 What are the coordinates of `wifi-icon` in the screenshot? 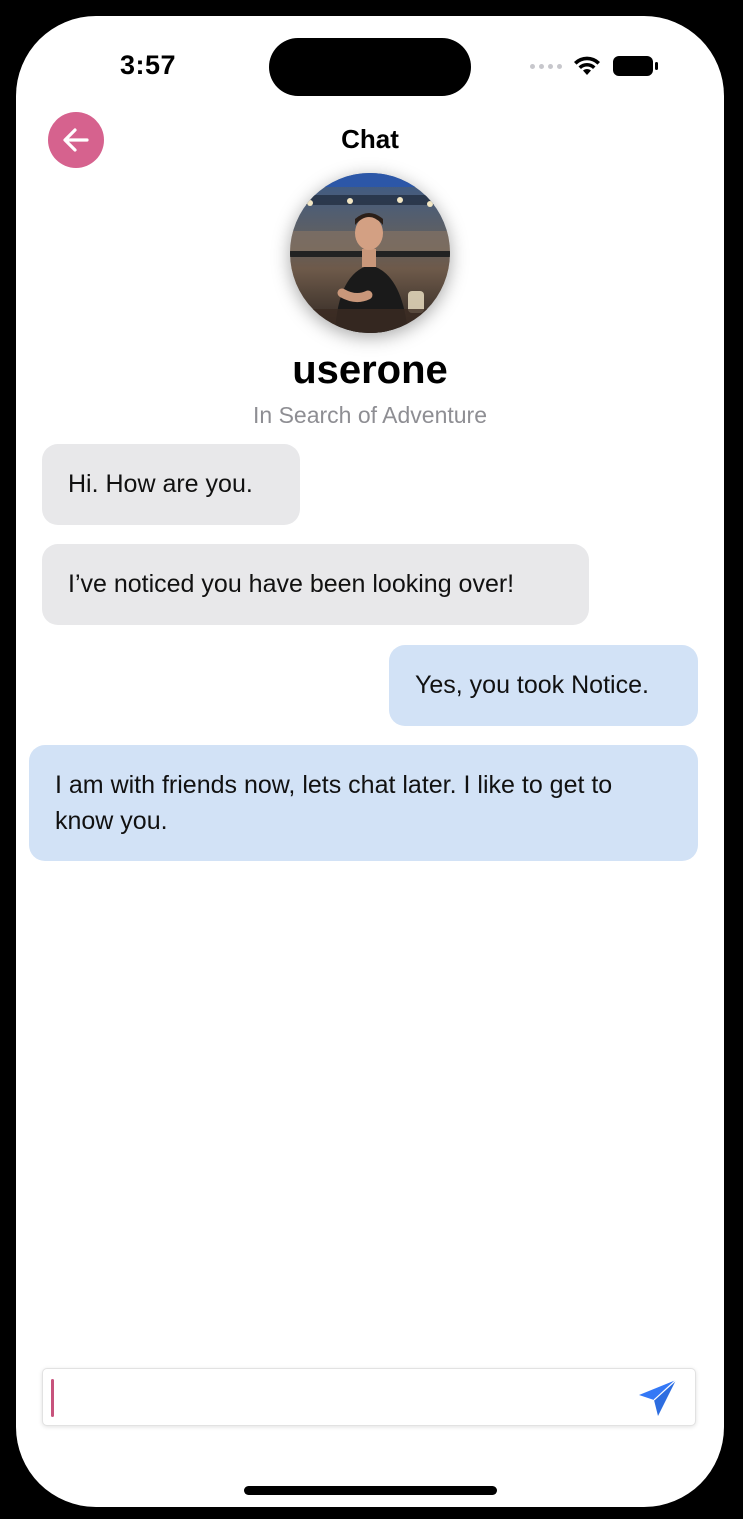 It's located at (587, 65).